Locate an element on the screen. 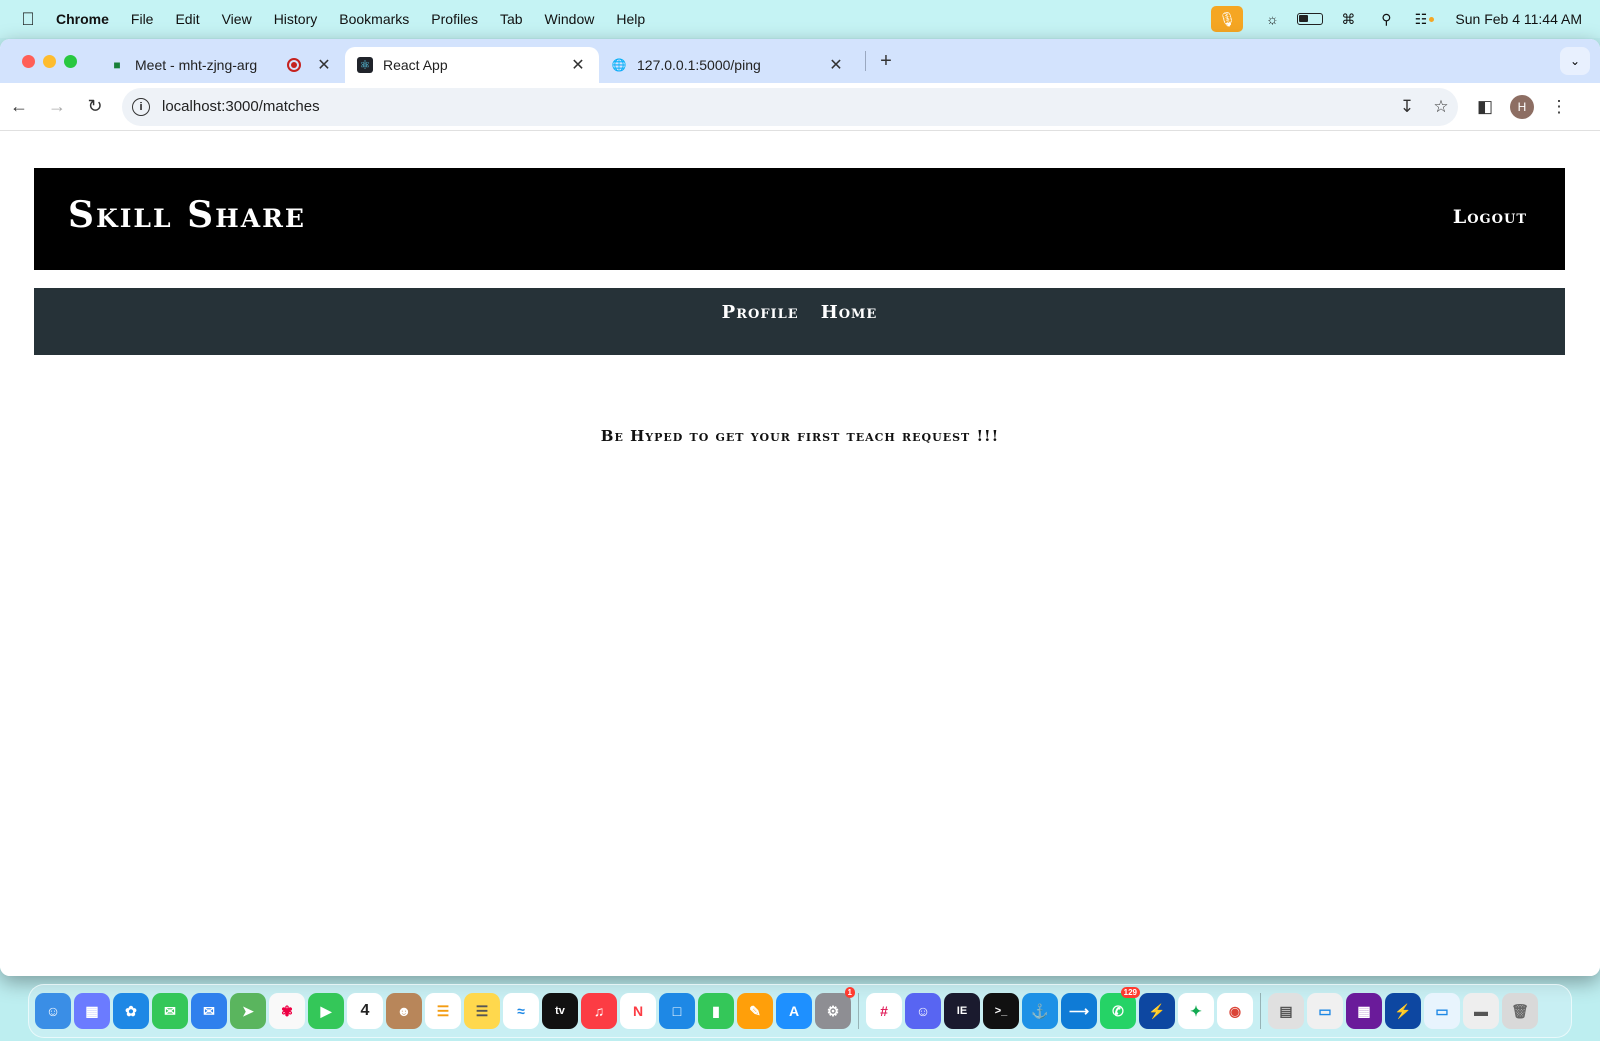 This screenshot has width=1600, height=1041. control-center-icon: ☷ is located at coordinates (1424, 19).